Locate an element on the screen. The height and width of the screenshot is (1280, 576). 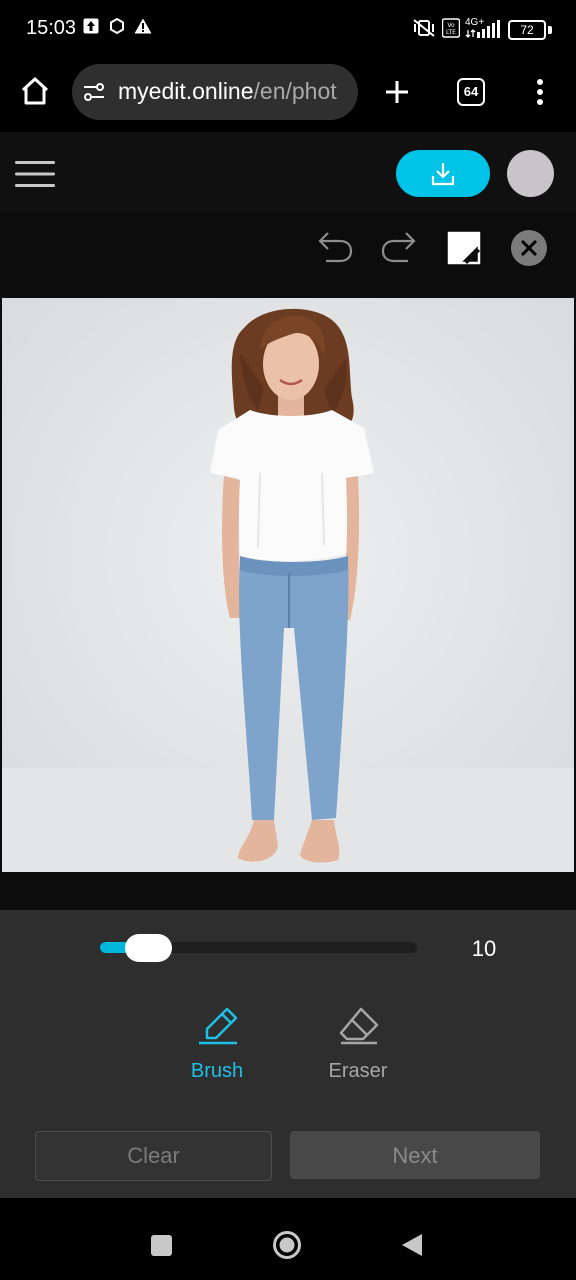
volte-icon: Vo LTE is located at coordinates (451, 28).